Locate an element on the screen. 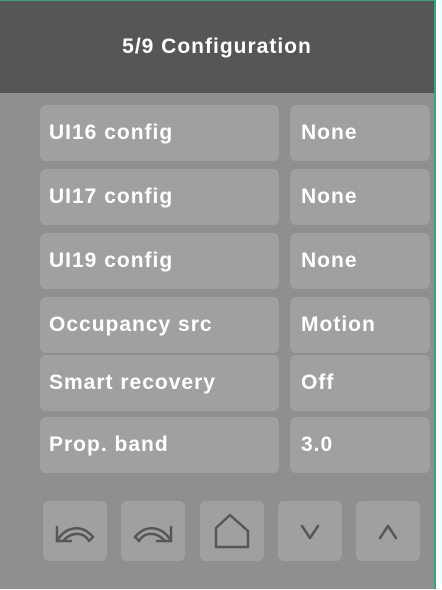 This screenshot has height=590, width=442. setting-label-prop-band: Prop. band is located at coordinates (159, 445).